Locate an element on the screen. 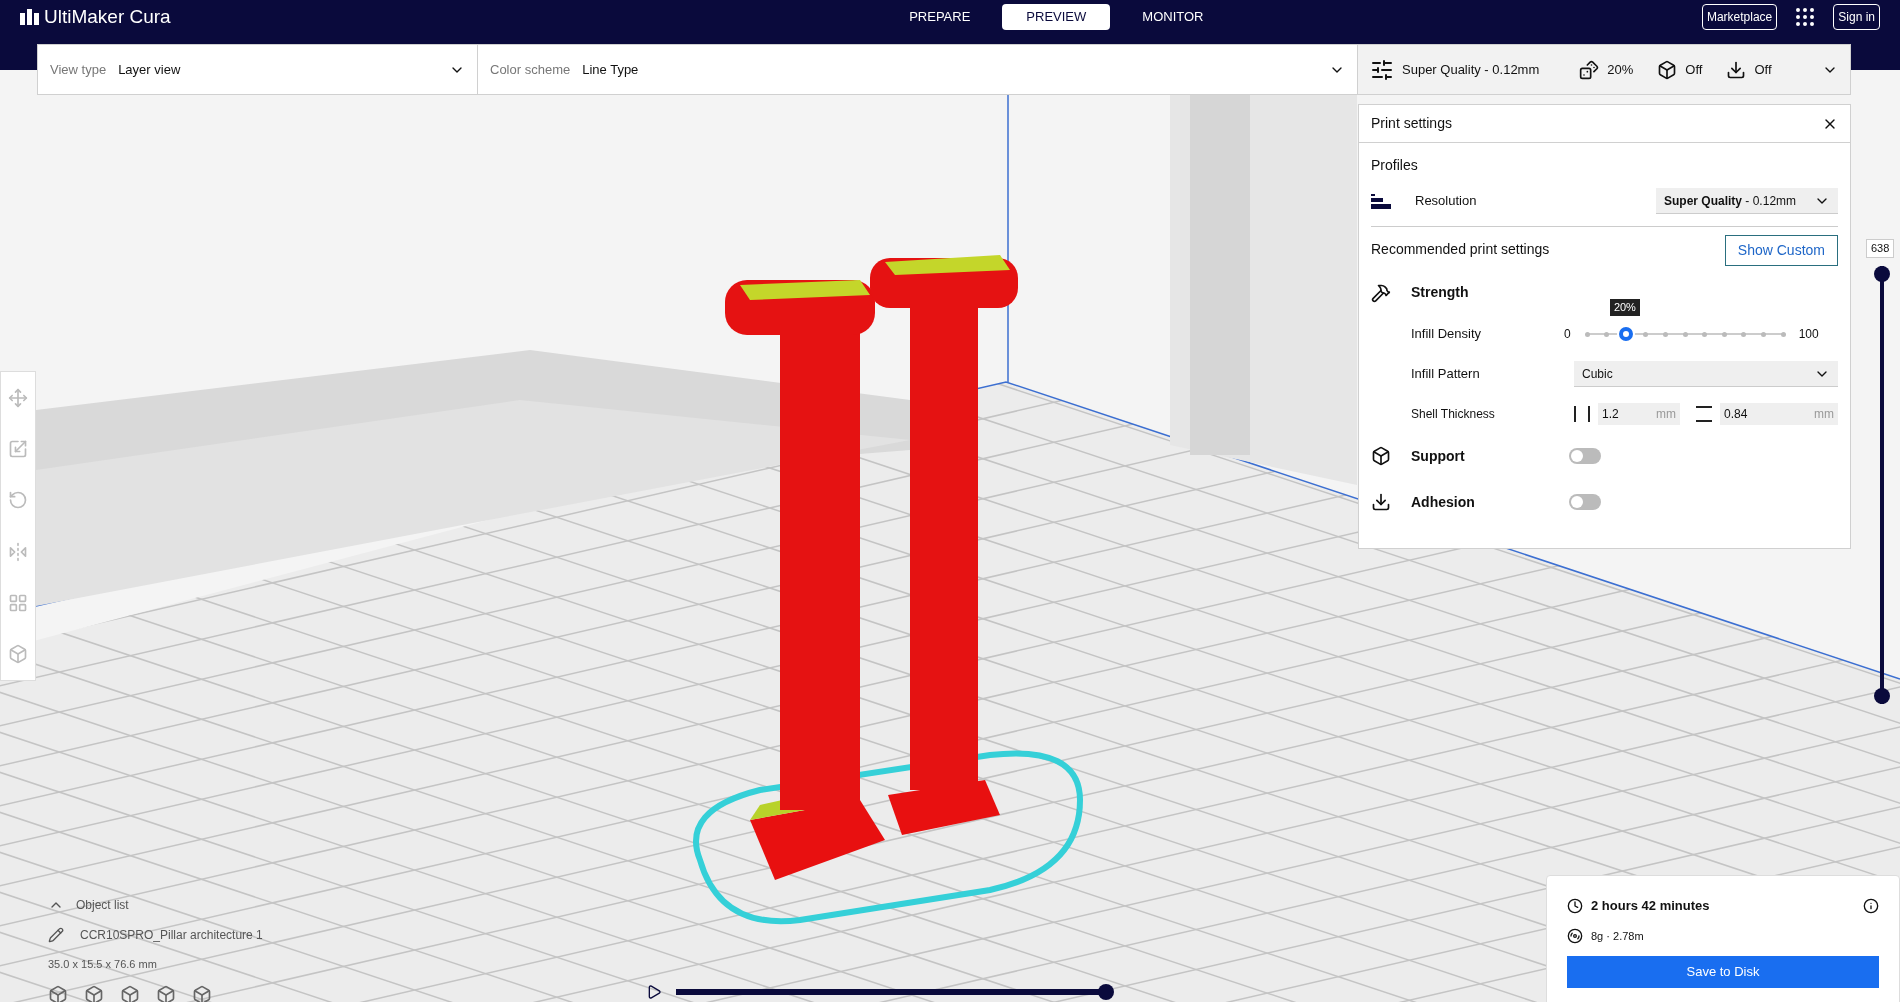 This screenshot has height=1002, width=1900. top-thickness-icon is located at coordinates (1704, 414).